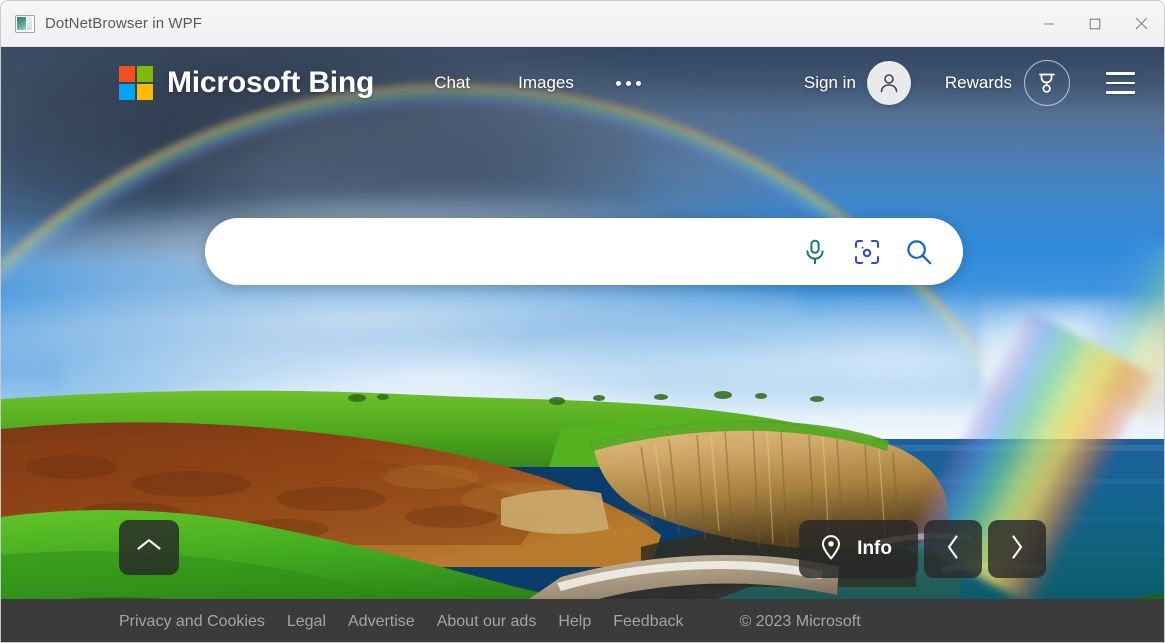  Describe the element at coordinates (888, 83) in the screenshot. I see `person-avatar-icon` at that location.